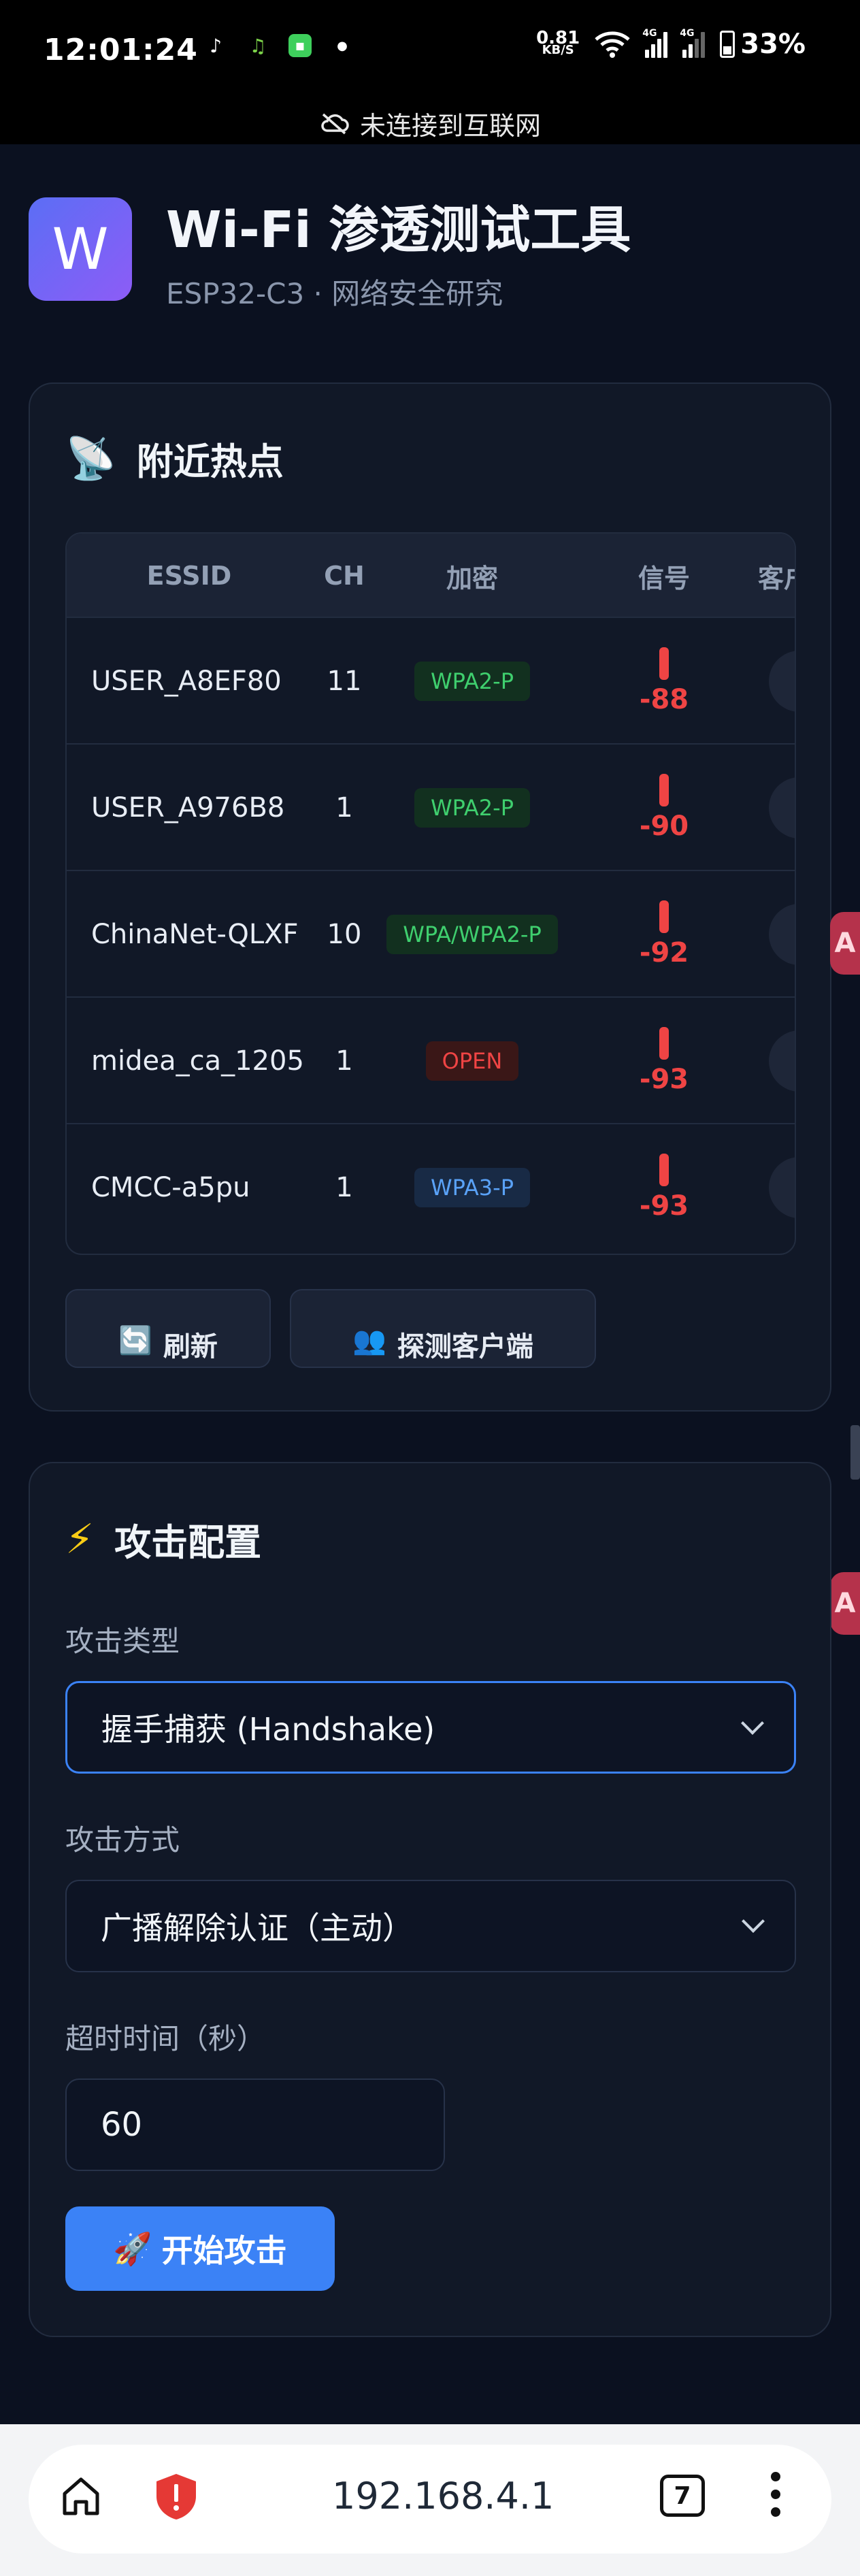 This screenshot has height=2576, width=860. What do you see at coordinates (664, 952) in the screenshot?
I see `signal-value: -92` at bounding box center [664, 952].